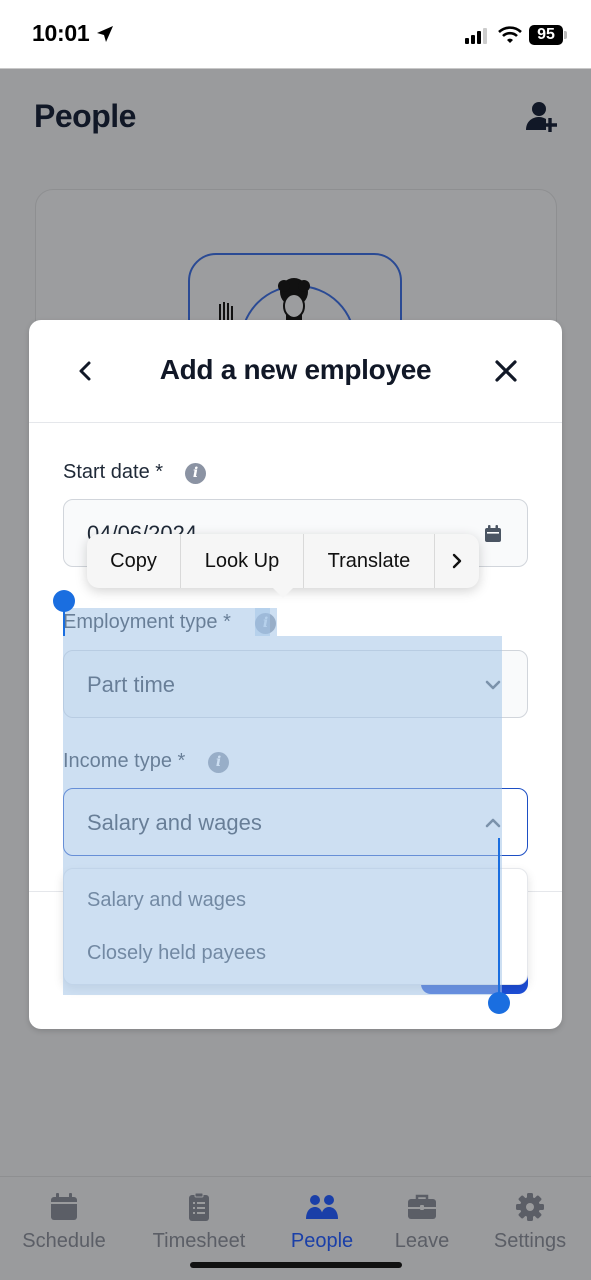 The image size is (591, 1280). I want to click on tab-label: Schedule, so click(64, 1241).